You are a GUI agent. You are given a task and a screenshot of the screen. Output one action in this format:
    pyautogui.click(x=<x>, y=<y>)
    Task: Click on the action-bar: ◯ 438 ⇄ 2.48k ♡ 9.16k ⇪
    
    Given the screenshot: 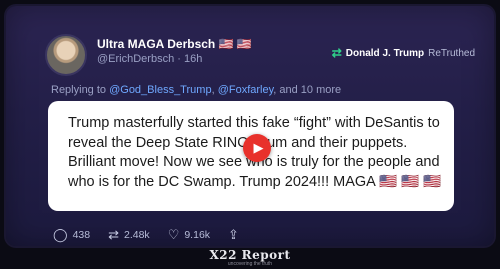 What is the action you would take?
    pyautogui.click(x=146, y=235)
    